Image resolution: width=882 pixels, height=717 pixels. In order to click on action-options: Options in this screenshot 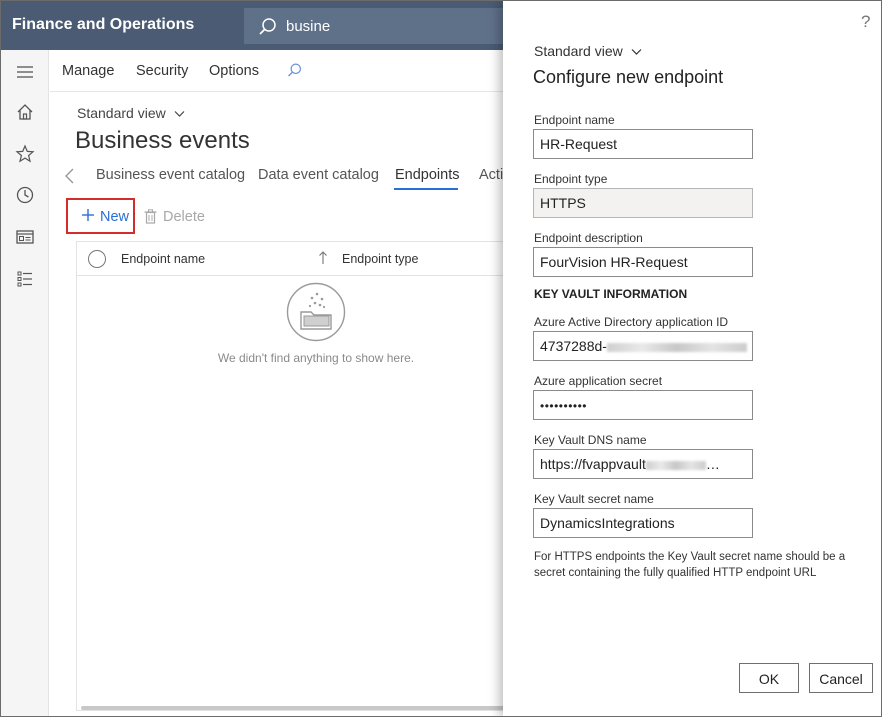, I will do `click(234, 71)`.